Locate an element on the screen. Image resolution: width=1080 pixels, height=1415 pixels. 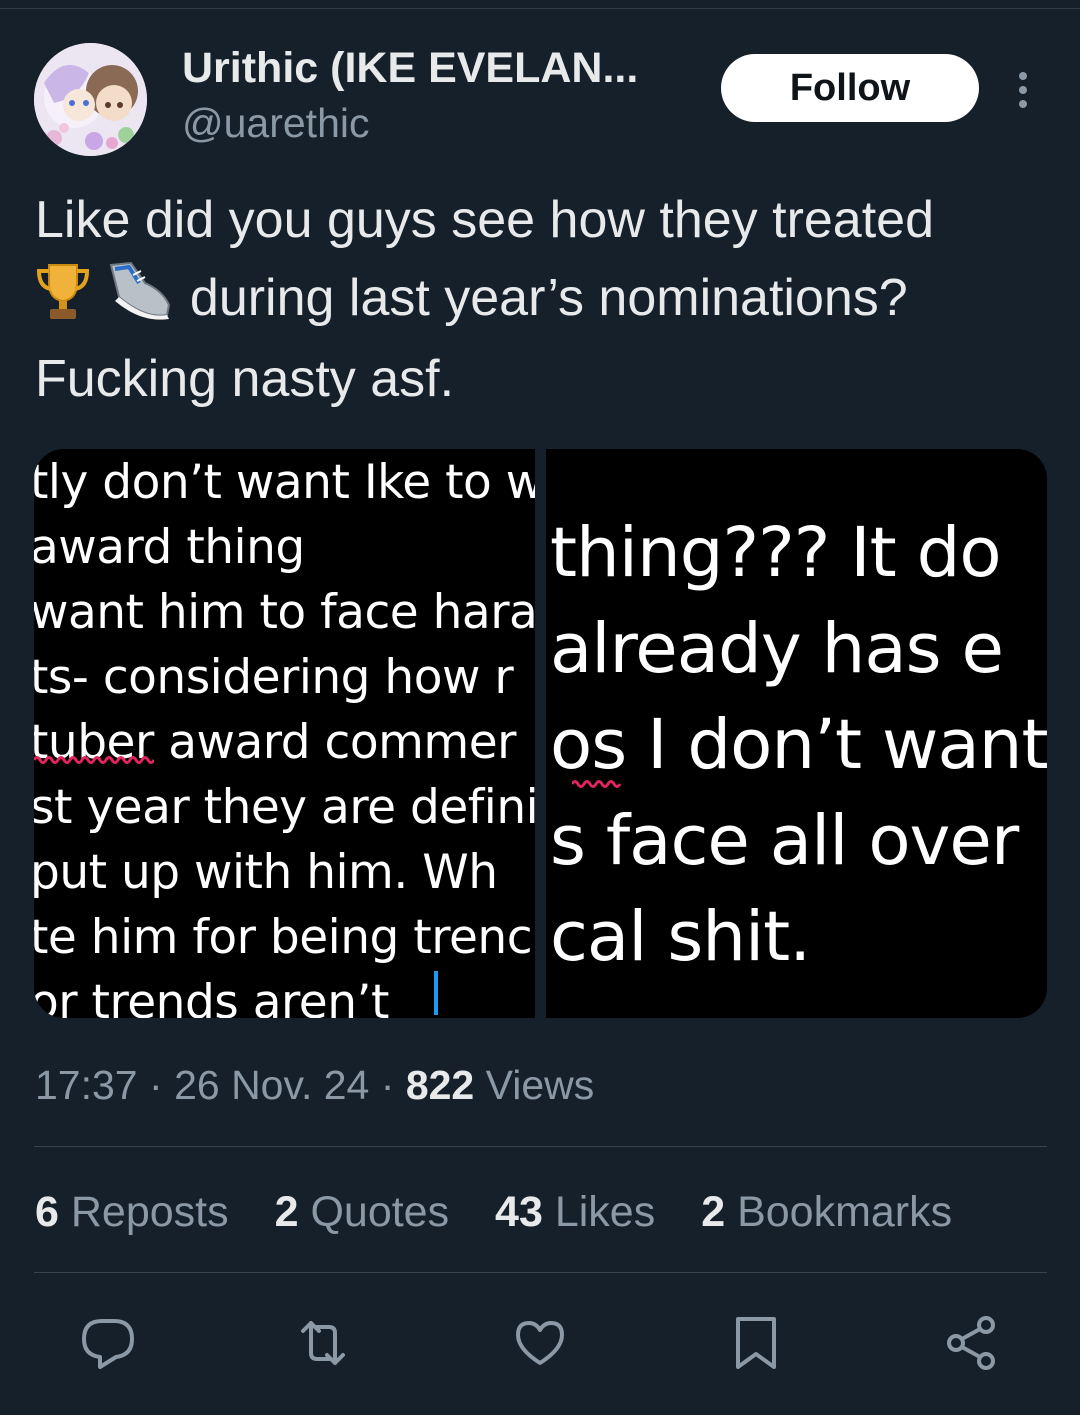
repost-icon is located at coordinates (323, 1343).